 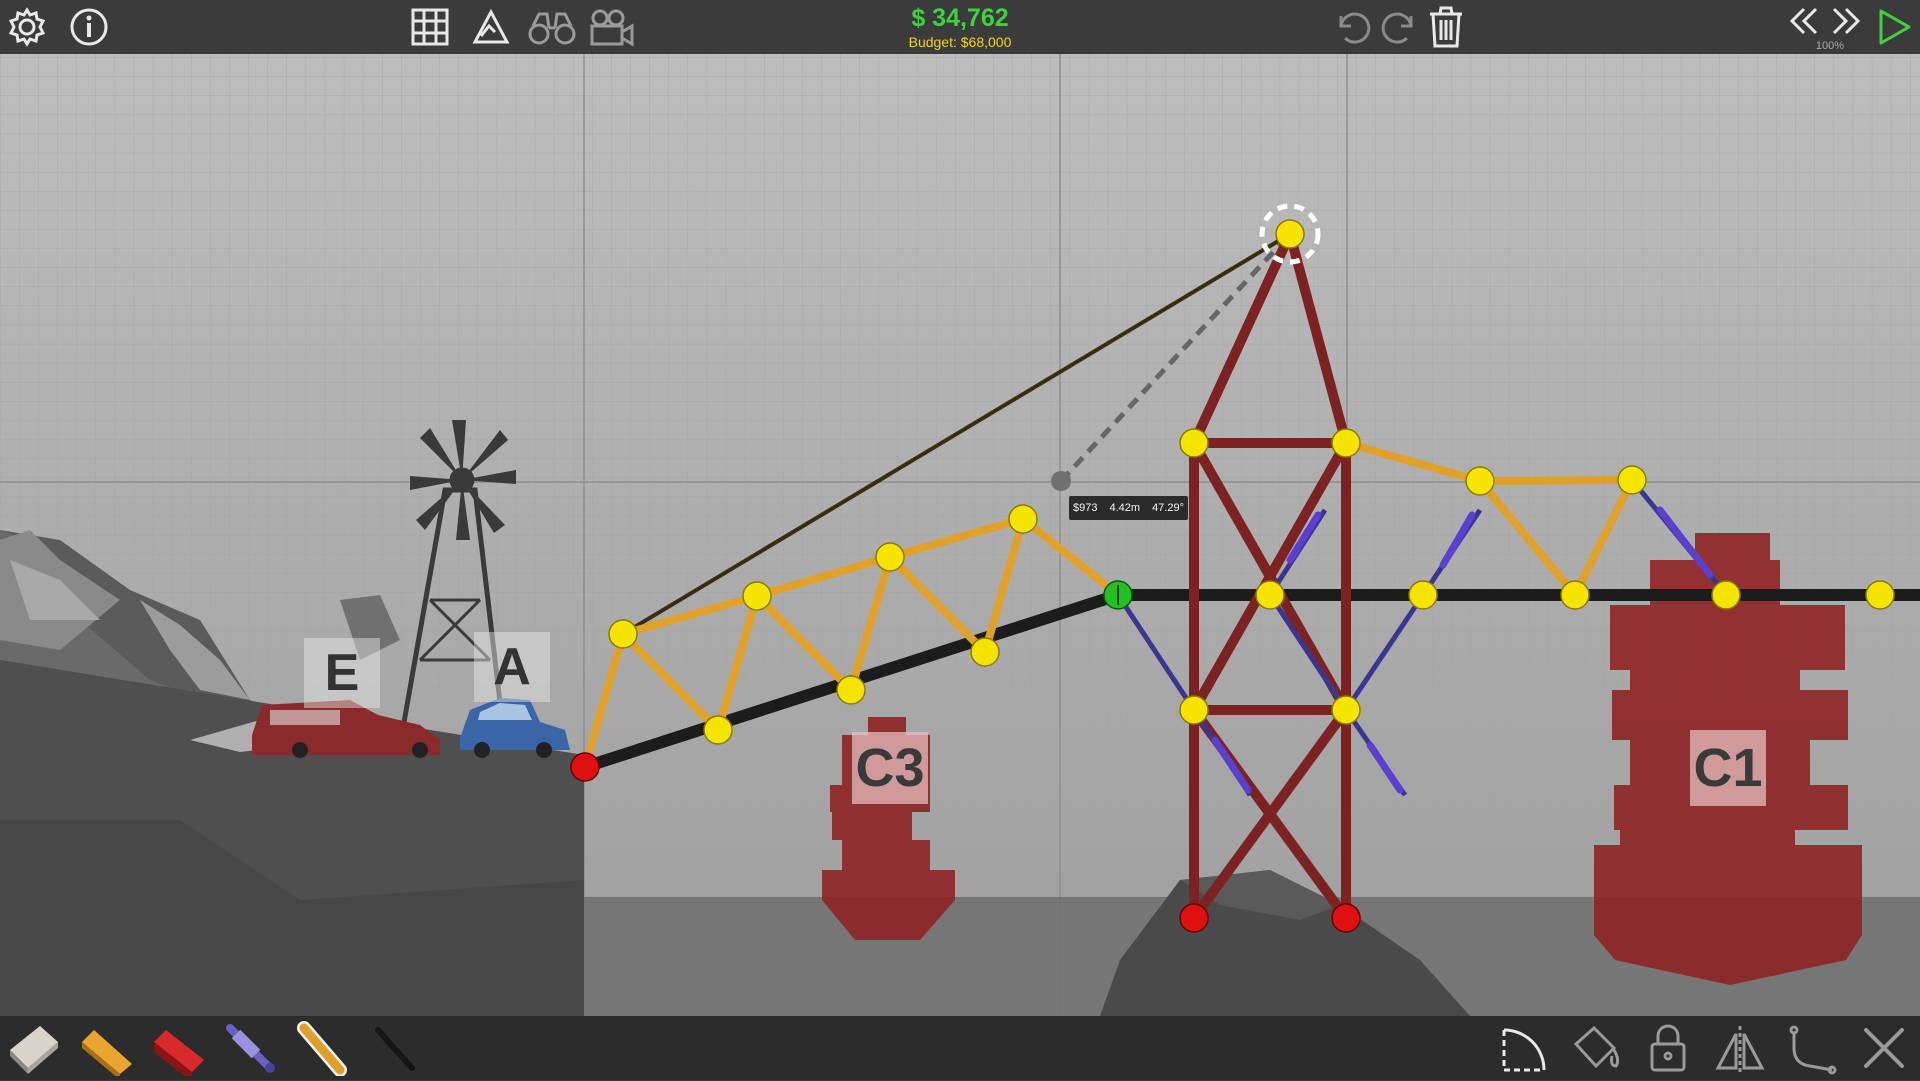 I want to click on binoculars-icon, so click(x=552, y=27).